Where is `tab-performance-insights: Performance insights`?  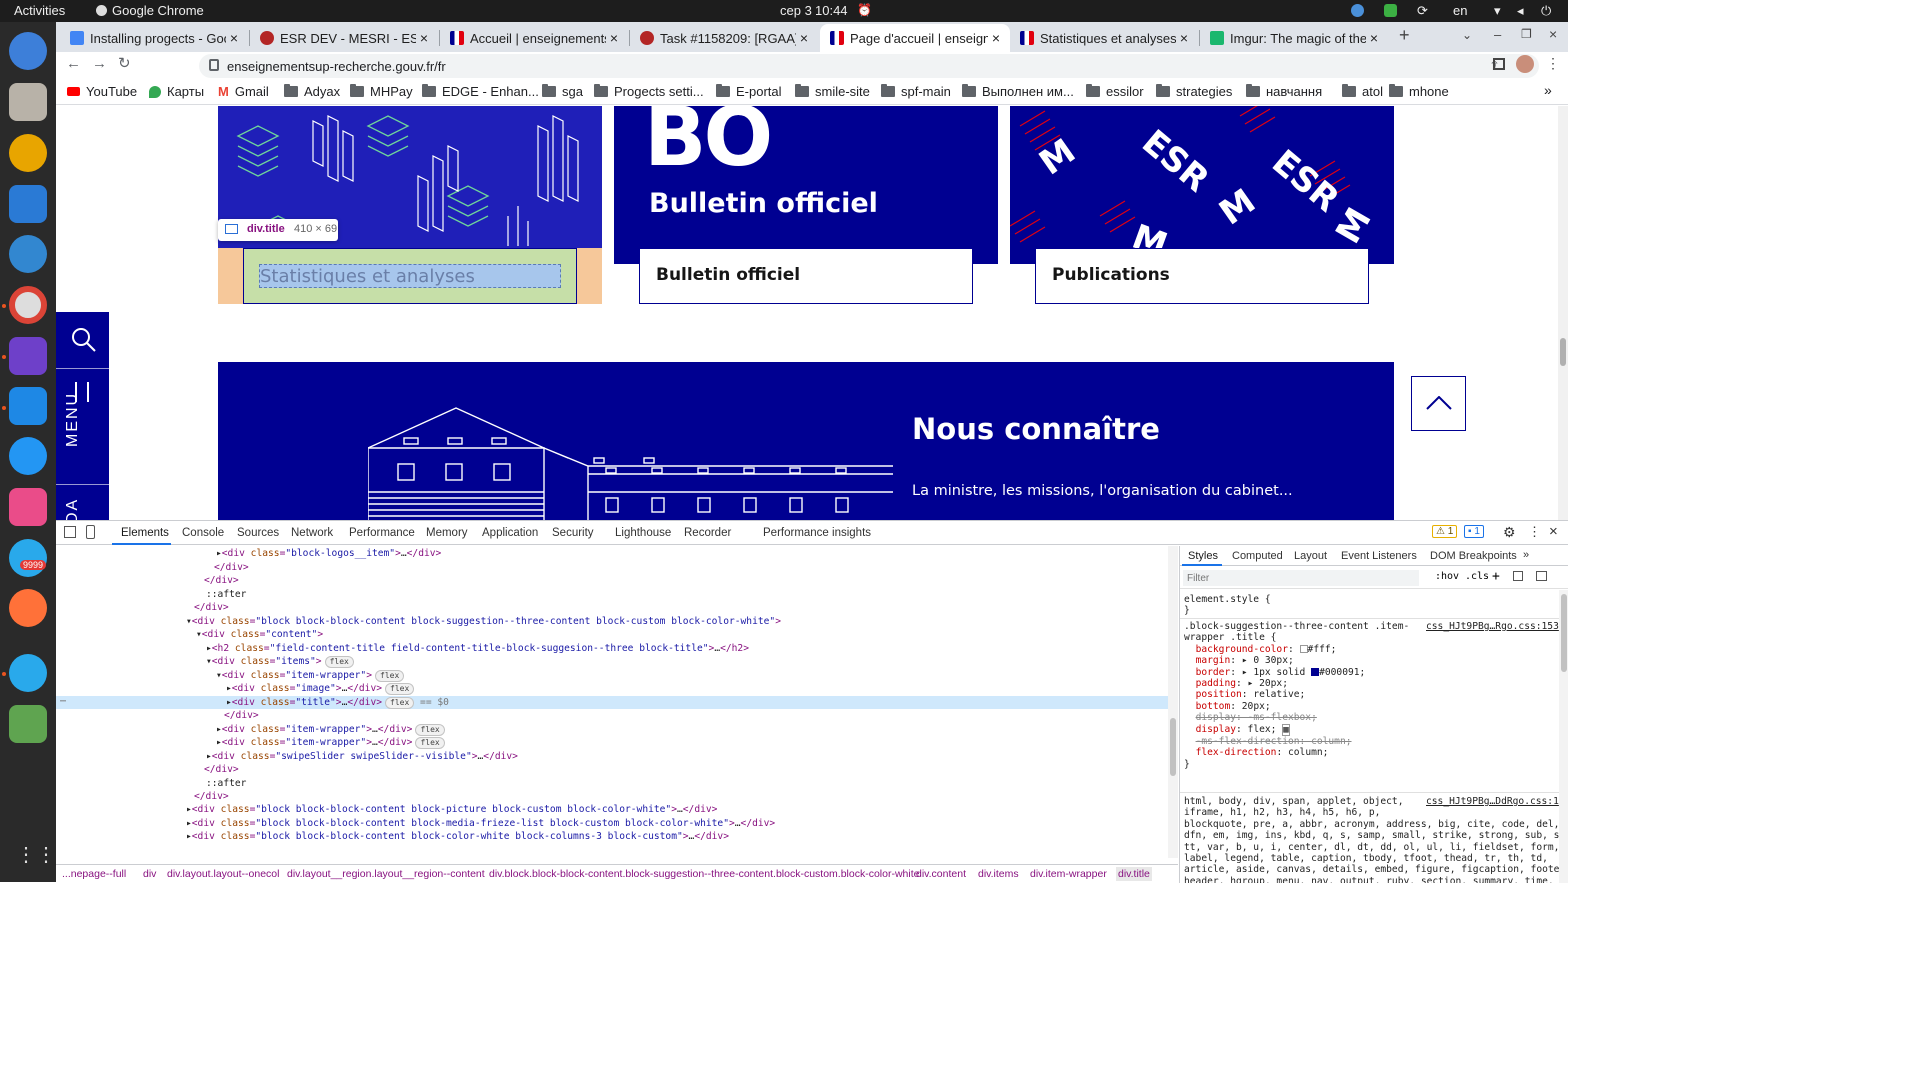
tab-performance-insights: Performance insights is located at coordinates (817, 533).